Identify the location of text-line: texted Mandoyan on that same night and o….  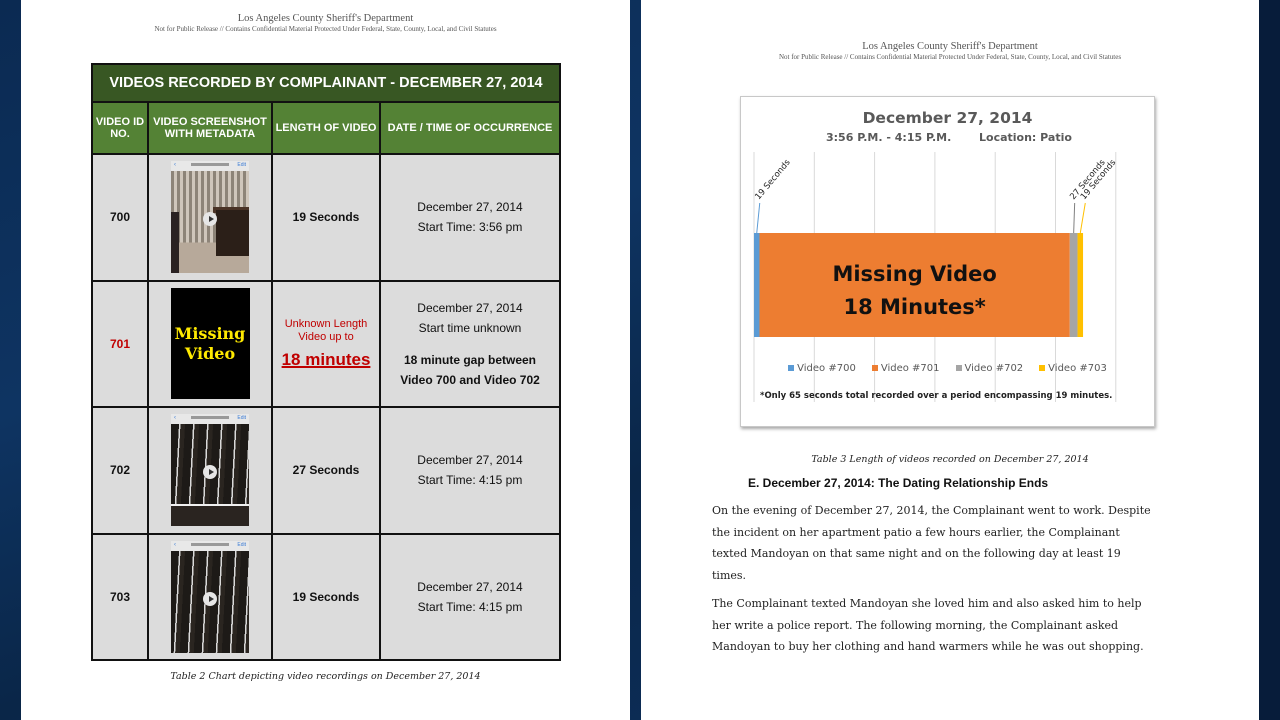
(916, 553).